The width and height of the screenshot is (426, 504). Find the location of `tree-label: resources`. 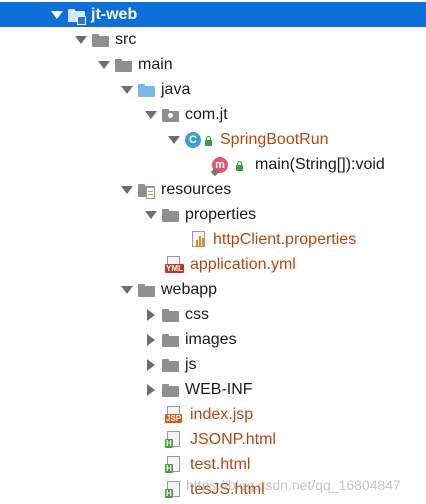

tree-label: resources is located at coordinates (196, 189).